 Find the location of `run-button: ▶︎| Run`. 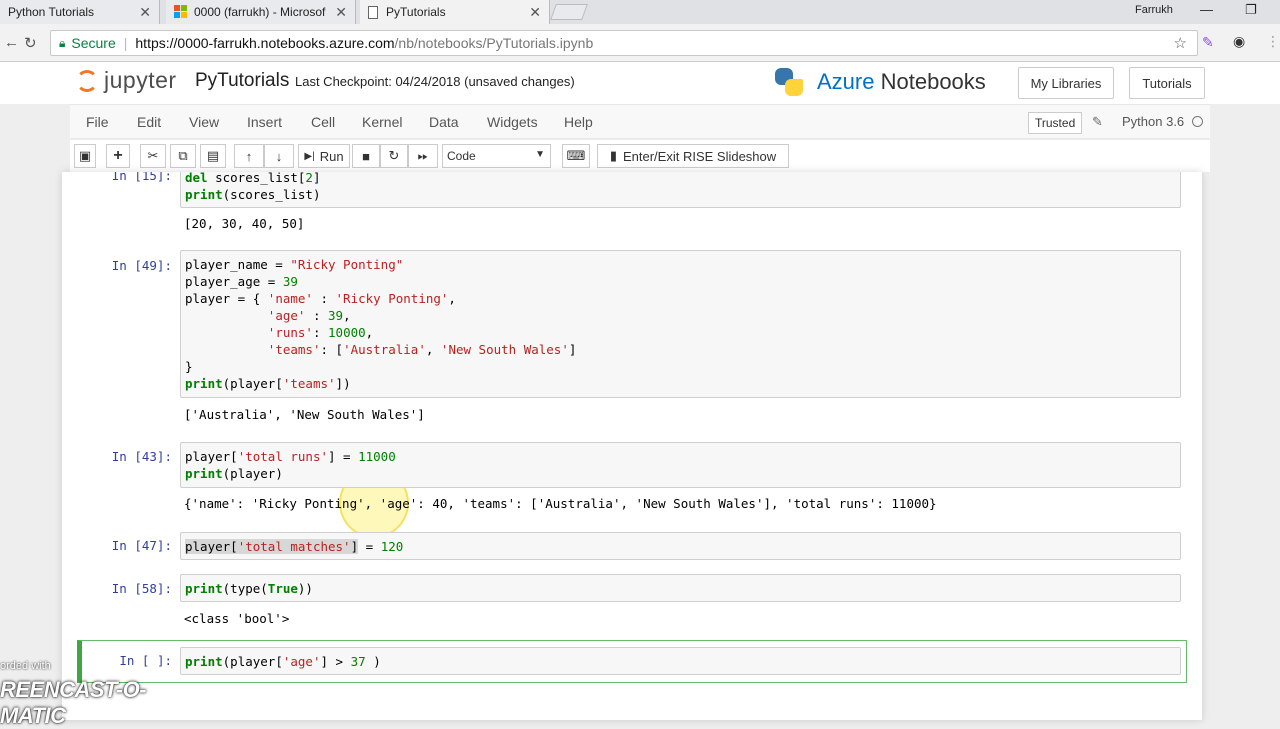

run-button: ▶︎| Run is located at coordinates (324, 156).